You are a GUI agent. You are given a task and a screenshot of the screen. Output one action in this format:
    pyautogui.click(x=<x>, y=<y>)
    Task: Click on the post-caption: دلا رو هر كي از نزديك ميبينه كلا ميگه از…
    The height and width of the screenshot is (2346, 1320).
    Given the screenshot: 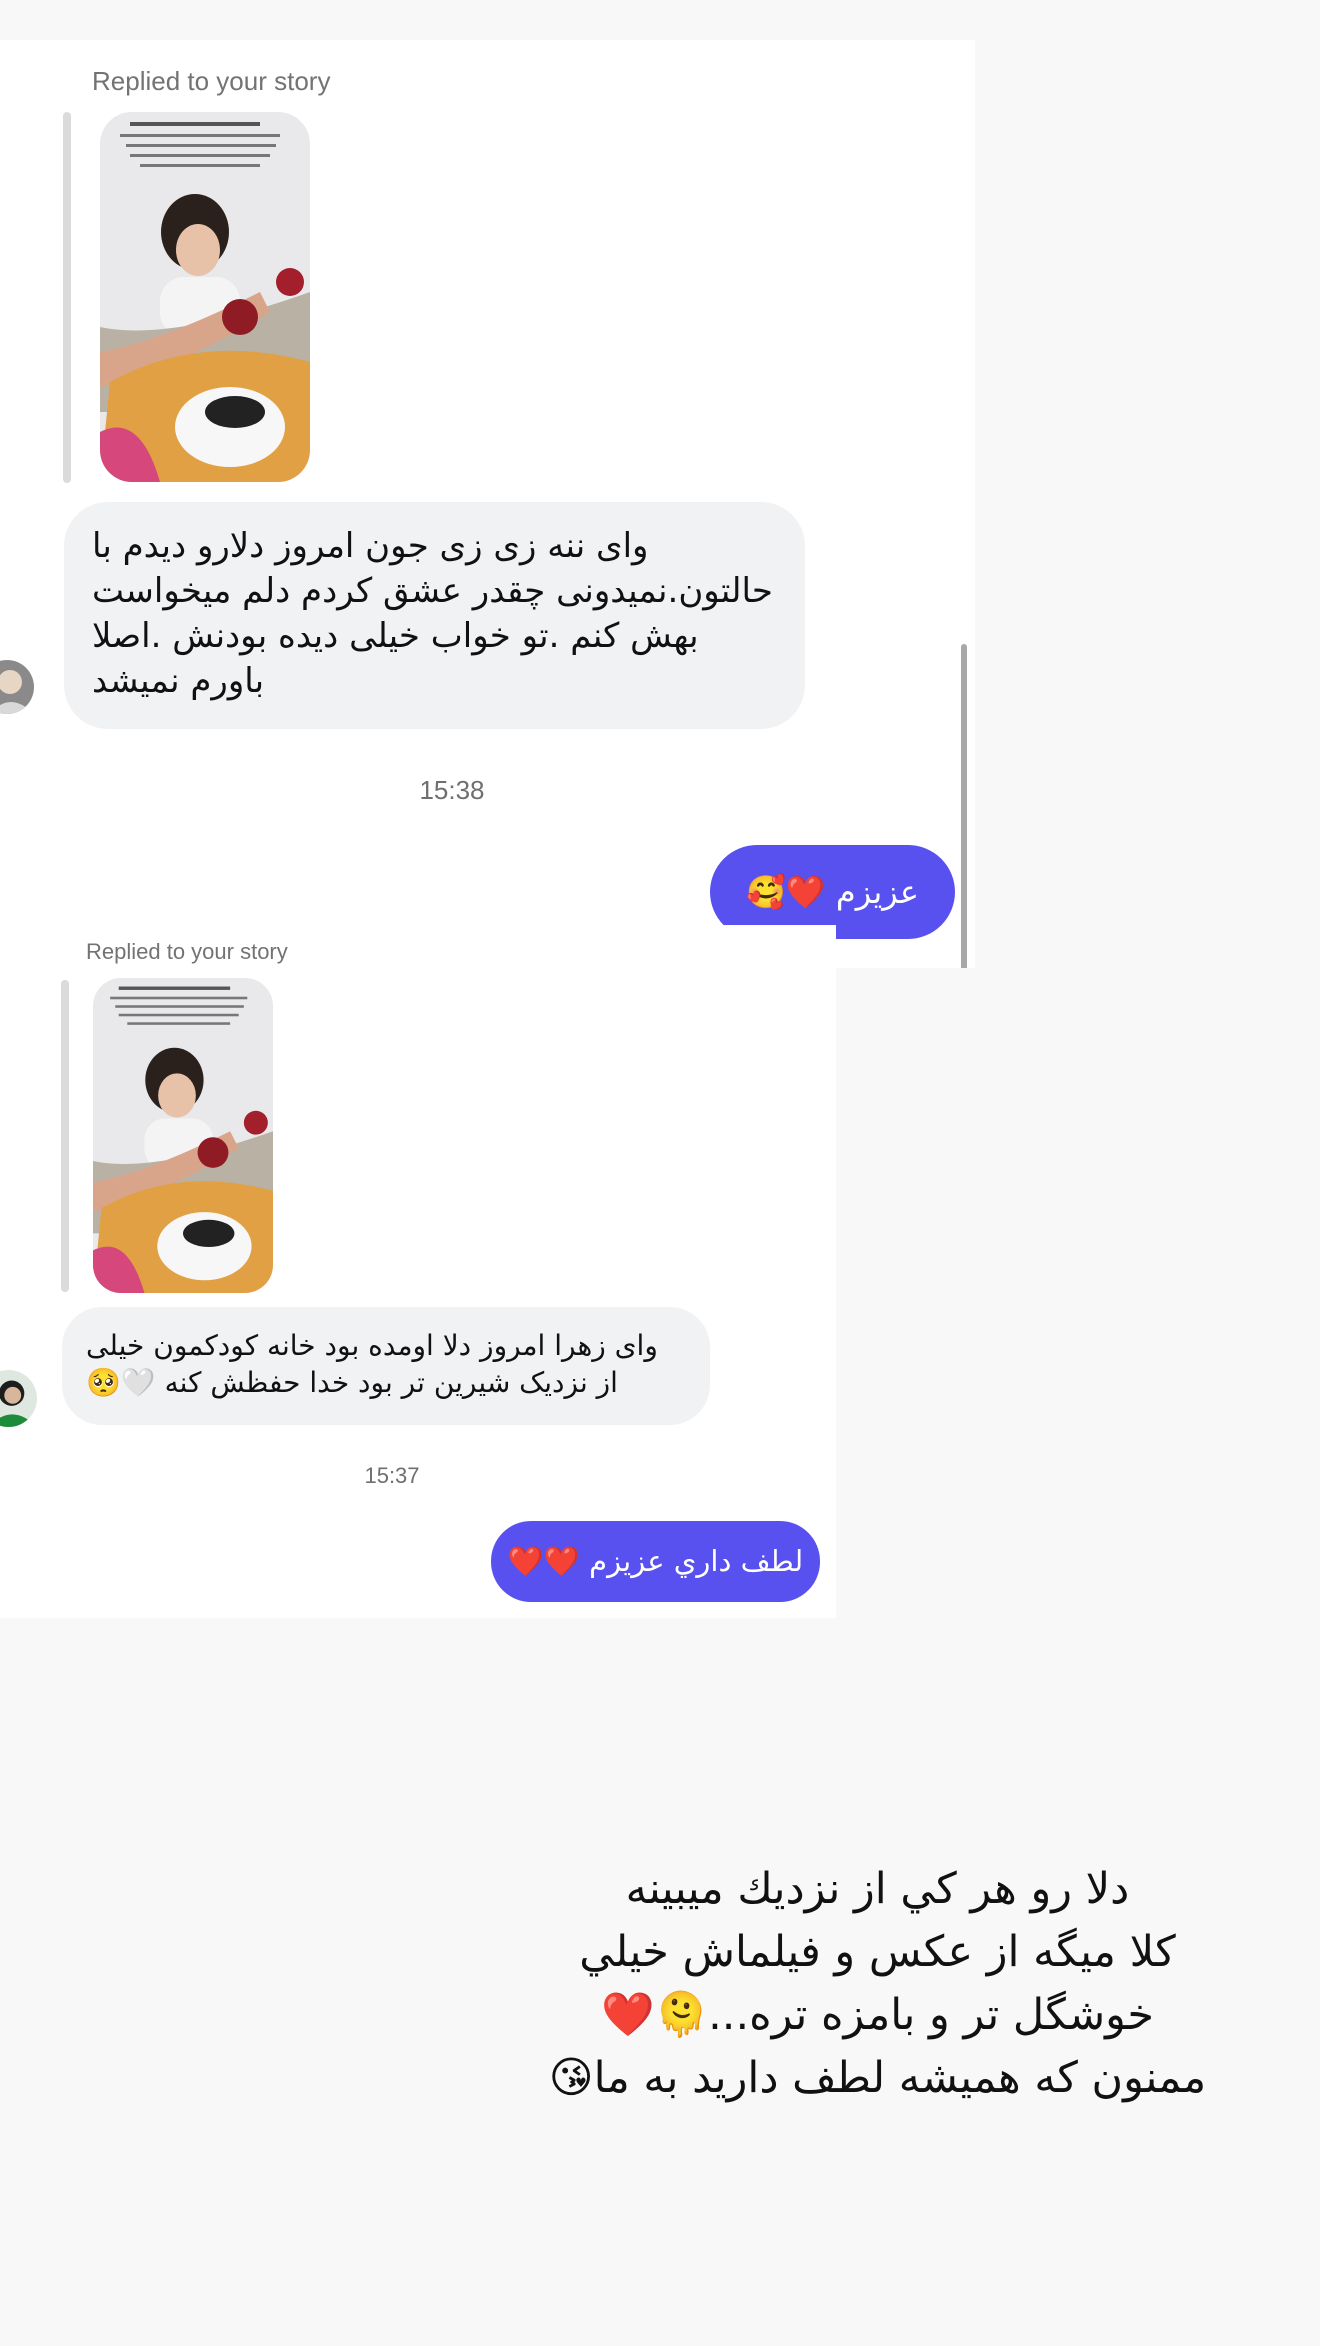 What is the action you would take?
    pyautogui.click(x=877, y=1983)
    